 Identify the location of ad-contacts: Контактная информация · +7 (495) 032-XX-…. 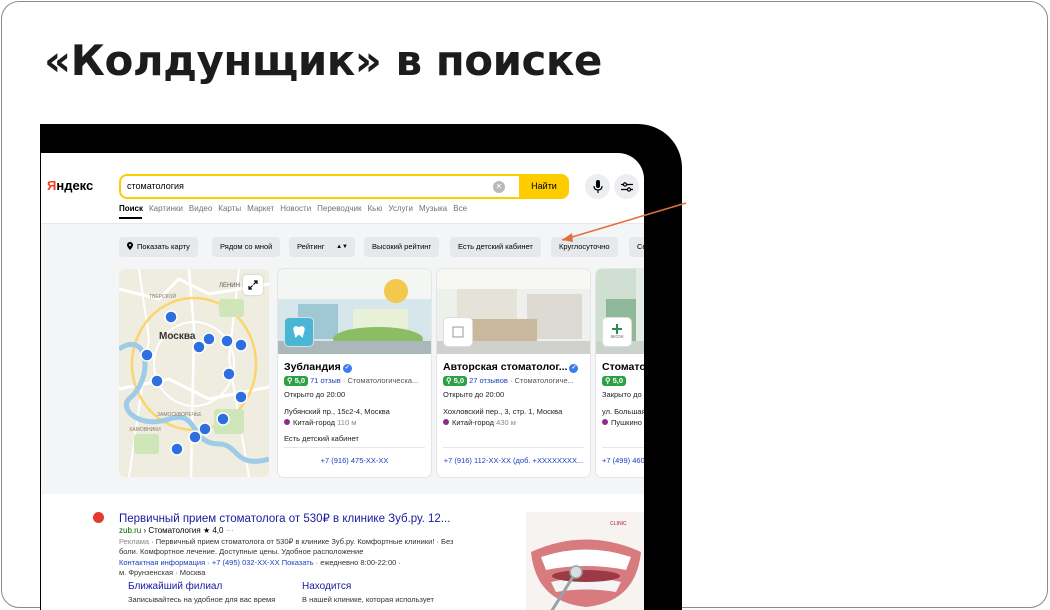
(260, 562).